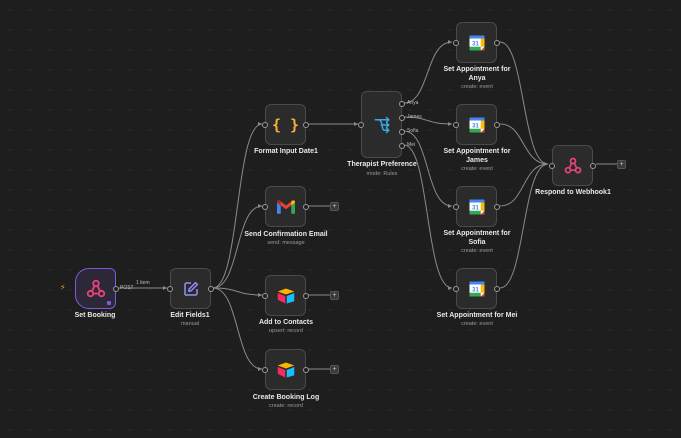 This screenshot has height=438, width=681. I want to click on node-sub-send-email: send: message, so click(286, 243).